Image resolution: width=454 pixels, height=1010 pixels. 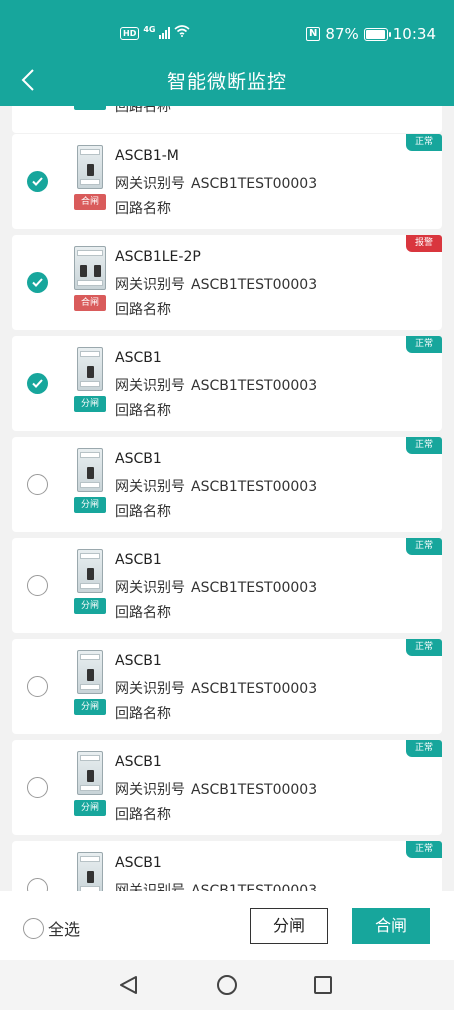 What do you see at coordinates (90, 108) in the screenshot?
I see `switch-badge` at bounding box center [90, 108].